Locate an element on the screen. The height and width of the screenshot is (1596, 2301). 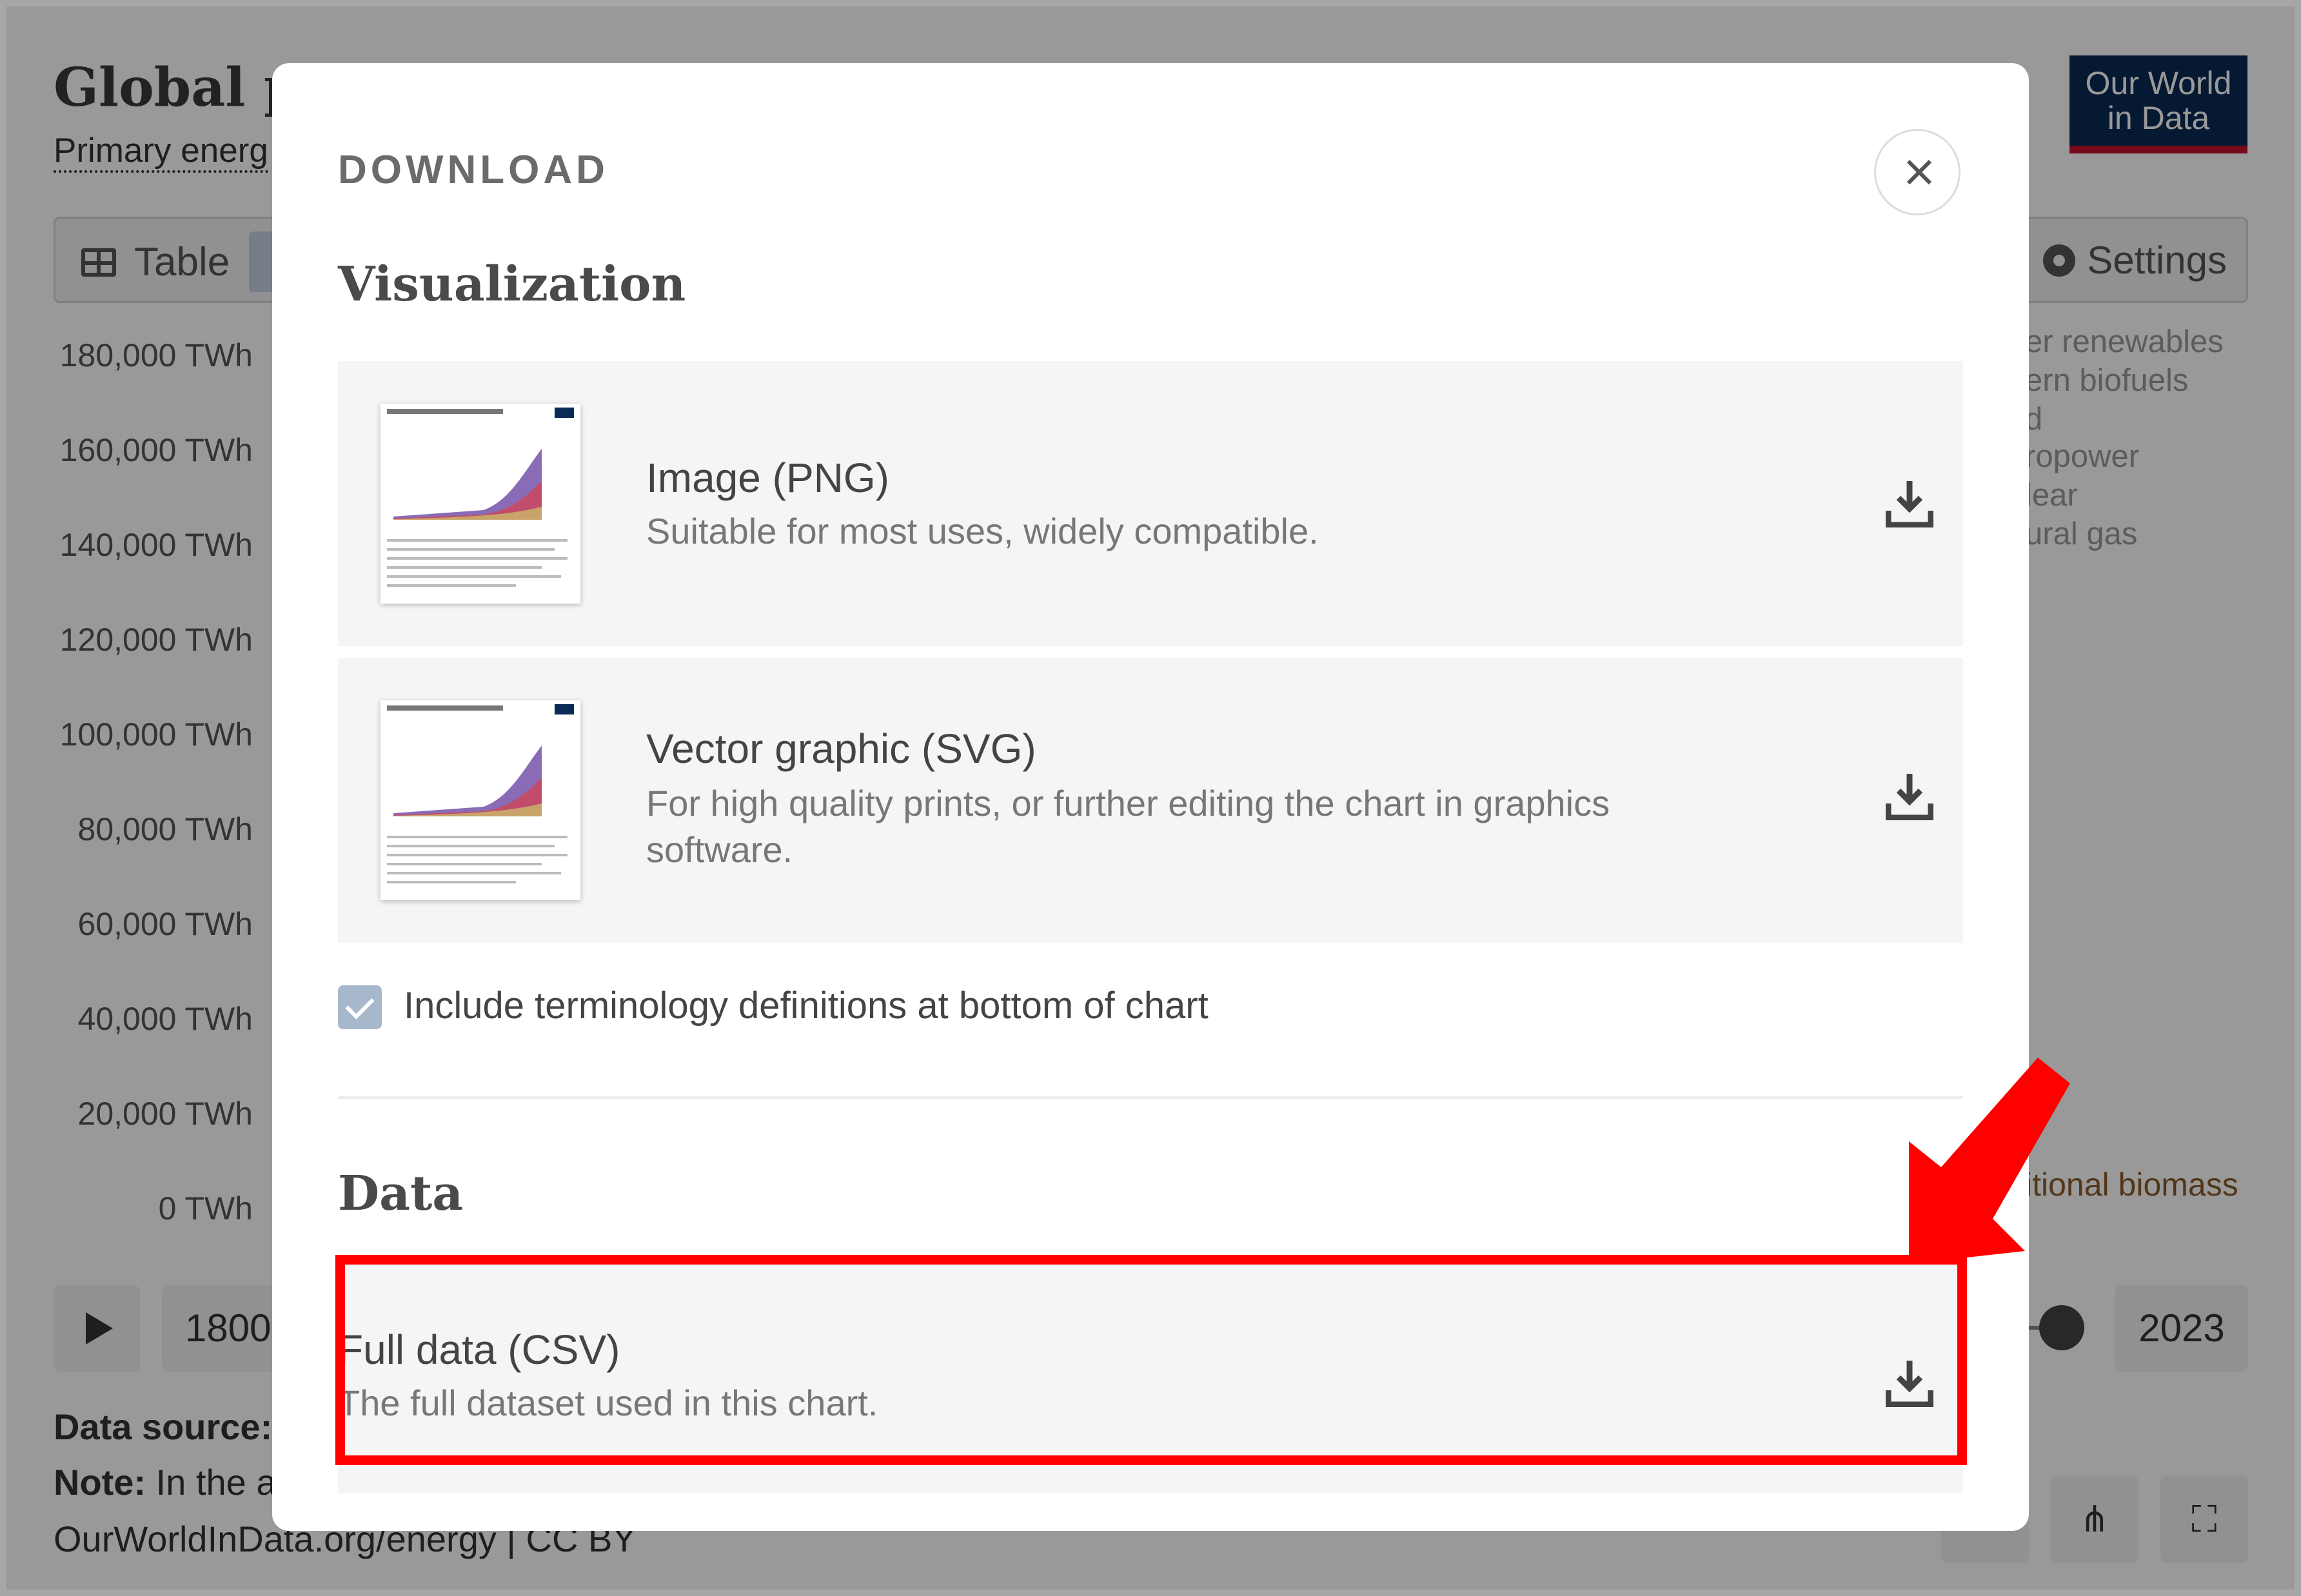
data-heading: Data is located at coordinates (401, 1194).